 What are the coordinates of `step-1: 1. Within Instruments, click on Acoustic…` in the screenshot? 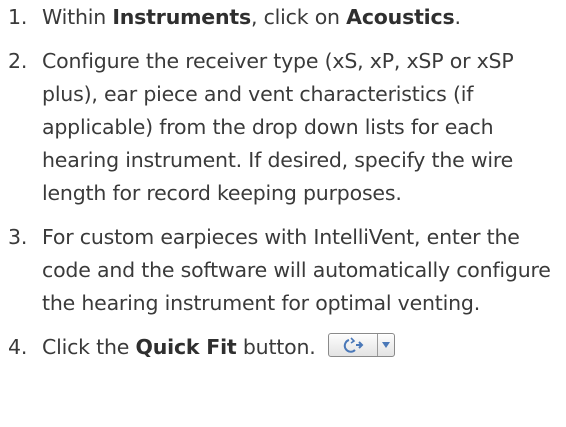 It's located at (283, 17).